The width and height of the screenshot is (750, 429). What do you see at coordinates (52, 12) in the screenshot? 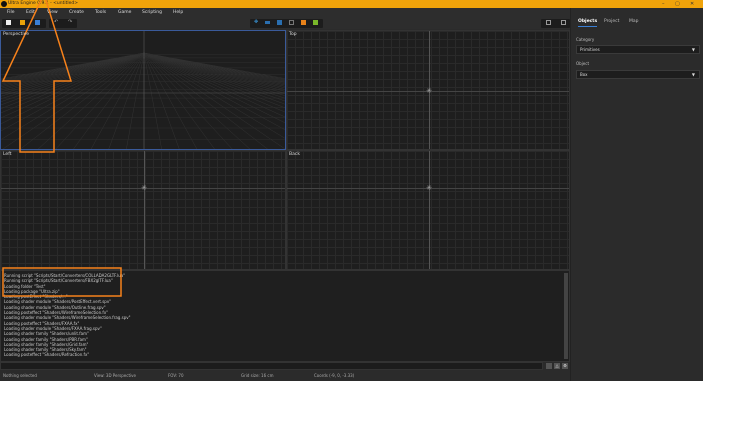
I see `menu-view: View` at bounding box center [52, 12].